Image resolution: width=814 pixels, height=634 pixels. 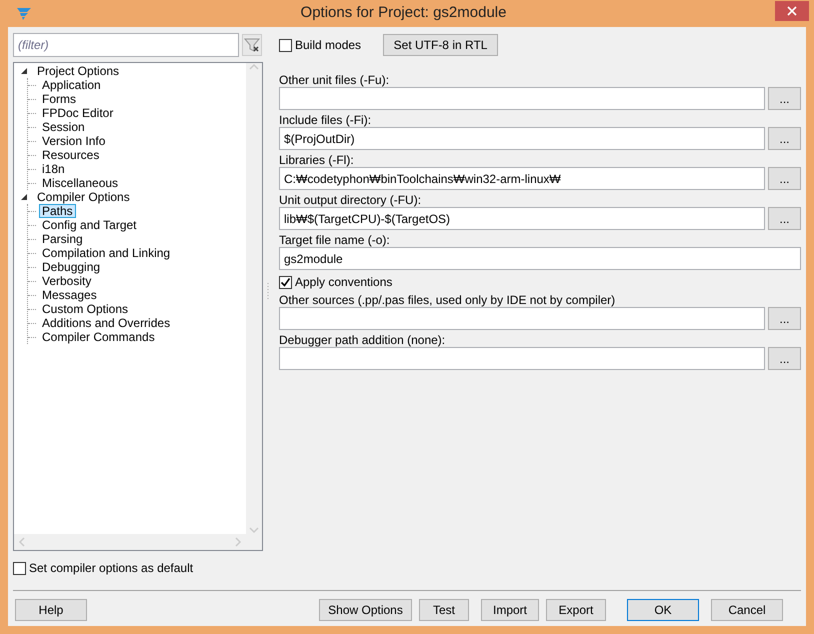 What do you see at coordinates (317, 160) in the screenshot?
I see `field-label: Libraries (-Fl):` at bounding box center [317, 160].